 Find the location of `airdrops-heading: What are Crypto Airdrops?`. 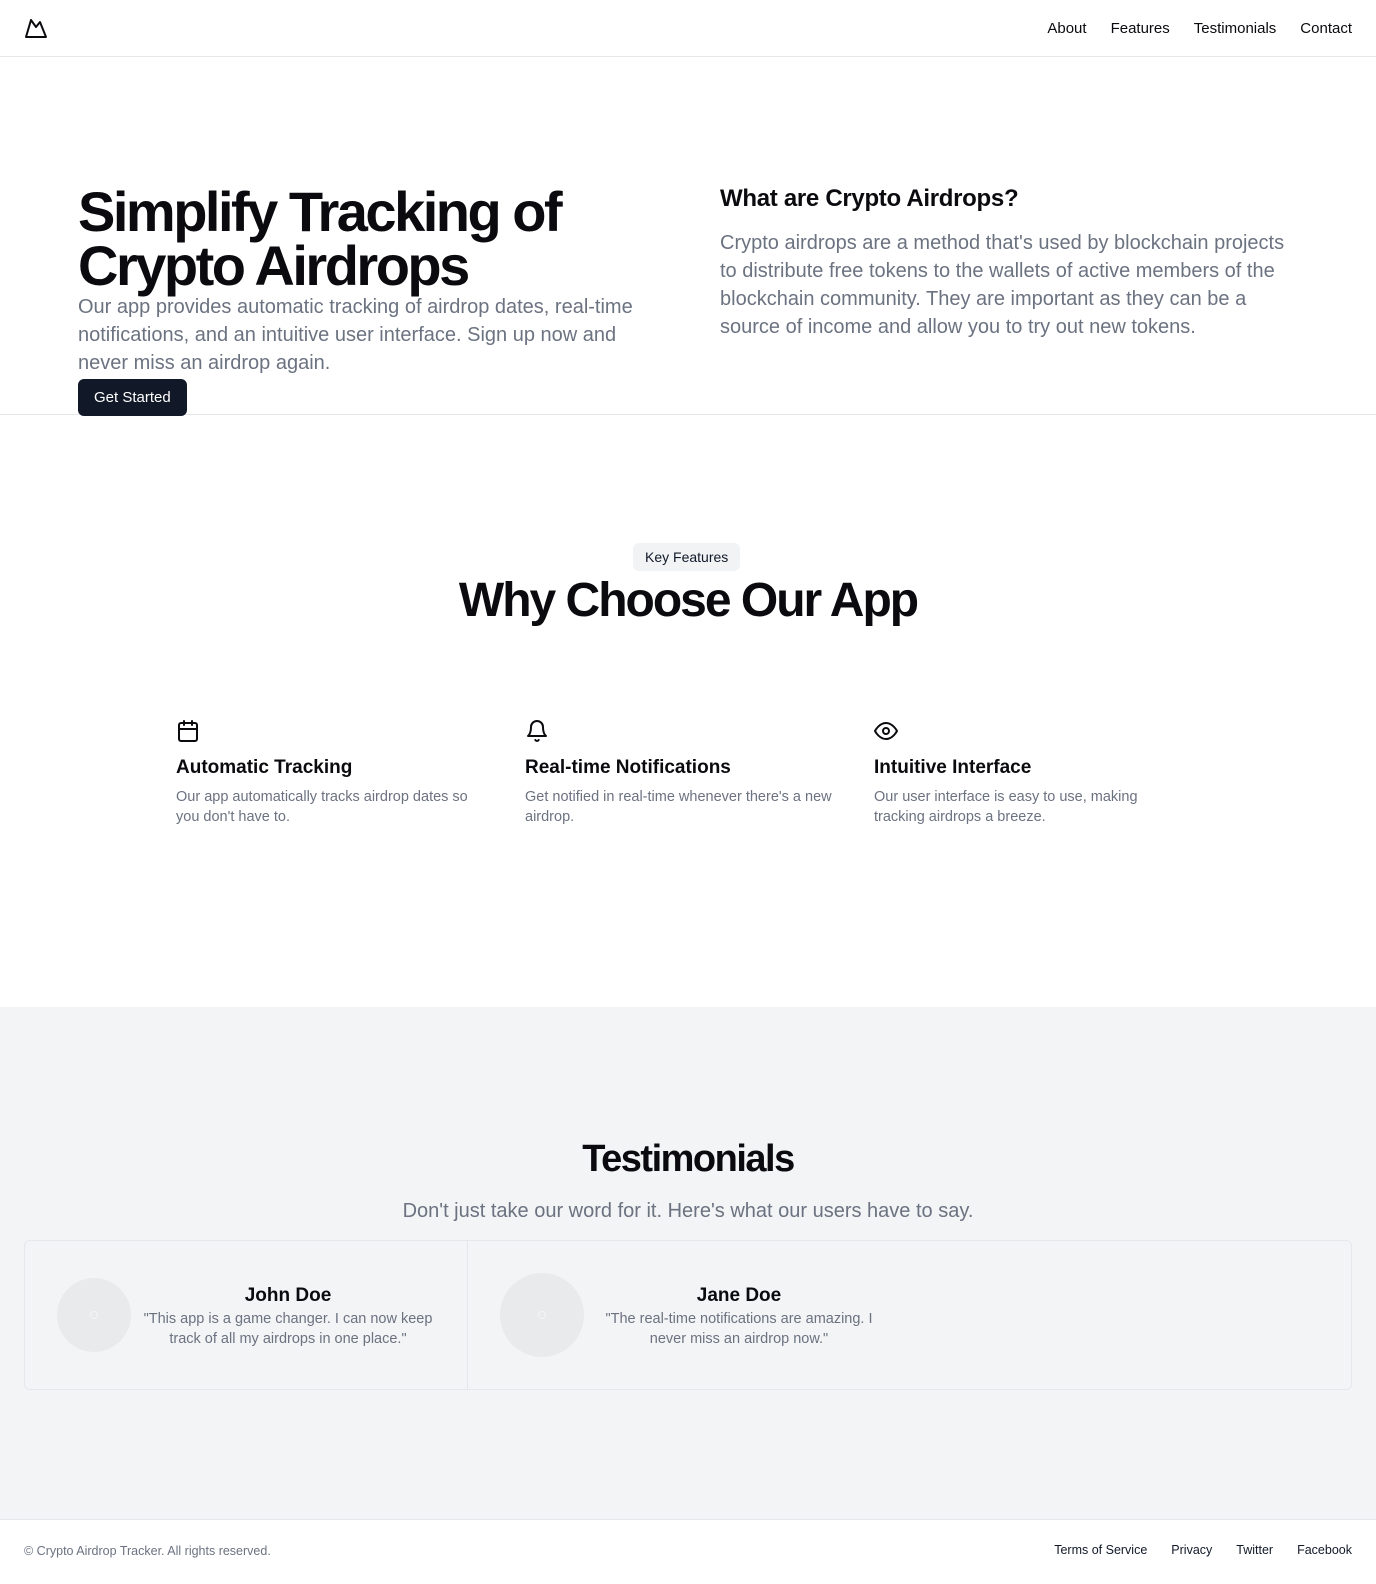

airdrops-heading: What are Crypto Airdrops? is located at coordinates (869, 198).